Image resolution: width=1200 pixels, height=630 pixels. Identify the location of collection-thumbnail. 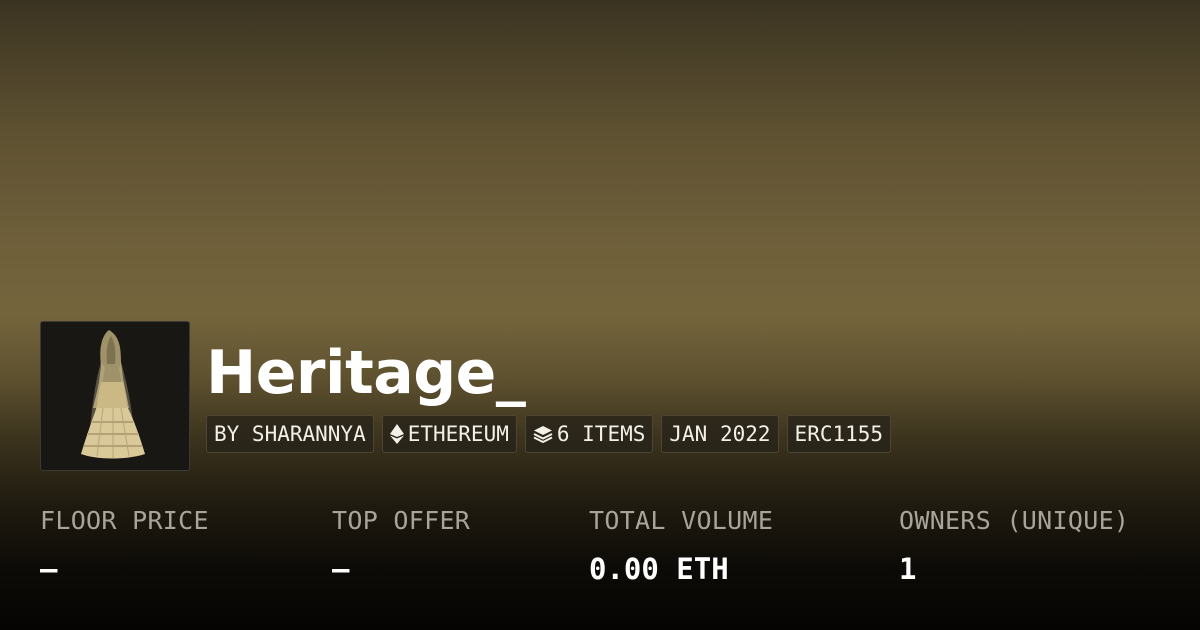
(115, 396).